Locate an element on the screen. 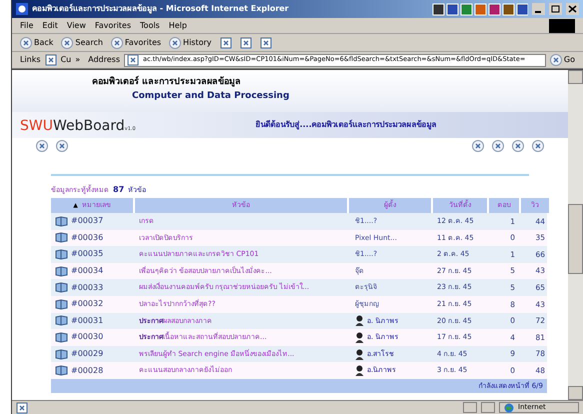 The height and width of the screenshot is (414, 583). topic-number: #00031 is located at coordinates (87, 320).